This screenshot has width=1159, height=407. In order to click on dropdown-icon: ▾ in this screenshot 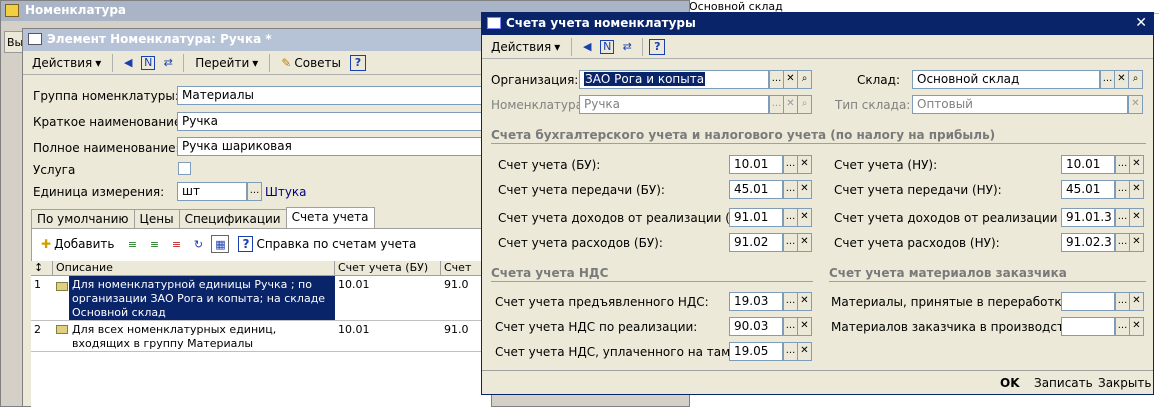, I will do `click(98, 62)`.